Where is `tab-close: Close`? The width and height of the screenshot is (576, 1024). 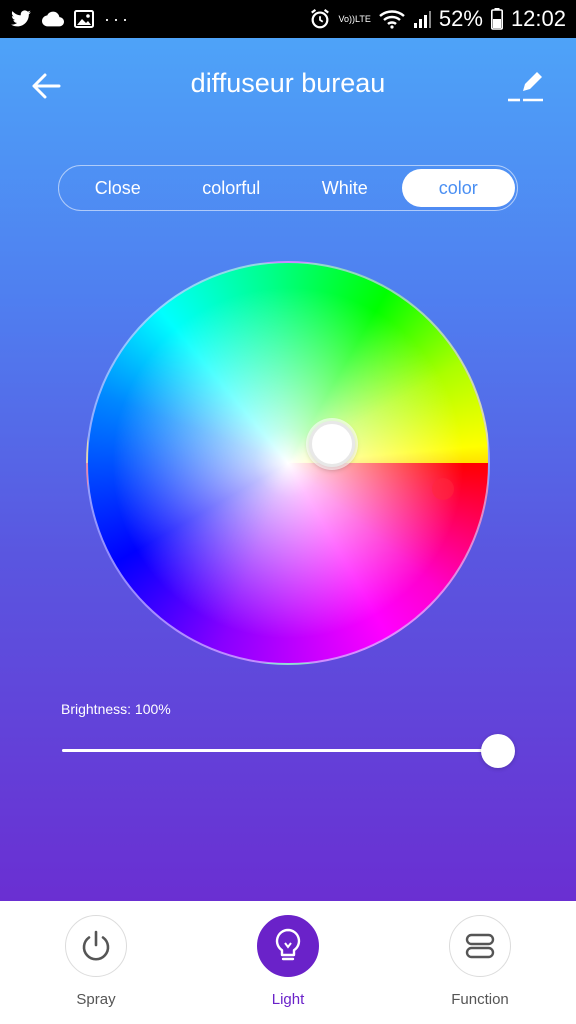
tab-close: Close is located at coordinates (118, 188).